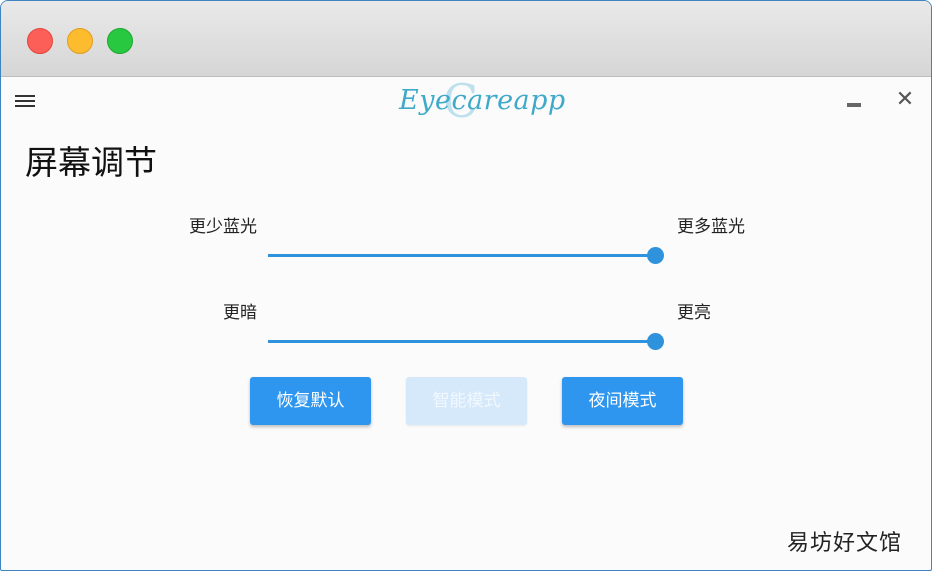 Image resolution: width=932 pixels, height=571 pixels. I want to click on blue-light-min-label: 更少蓝光, so click(223, 227).